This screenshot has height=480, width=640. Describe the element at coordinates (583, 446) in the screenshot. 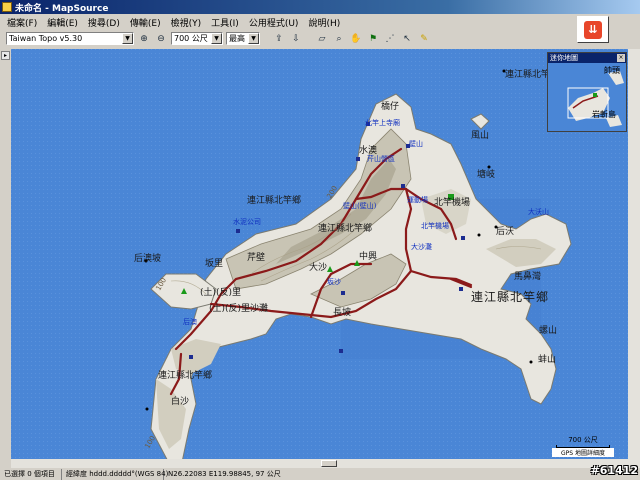

I see `scale-bar: 700 公尺 GPS 地圖詳細度` at that location.